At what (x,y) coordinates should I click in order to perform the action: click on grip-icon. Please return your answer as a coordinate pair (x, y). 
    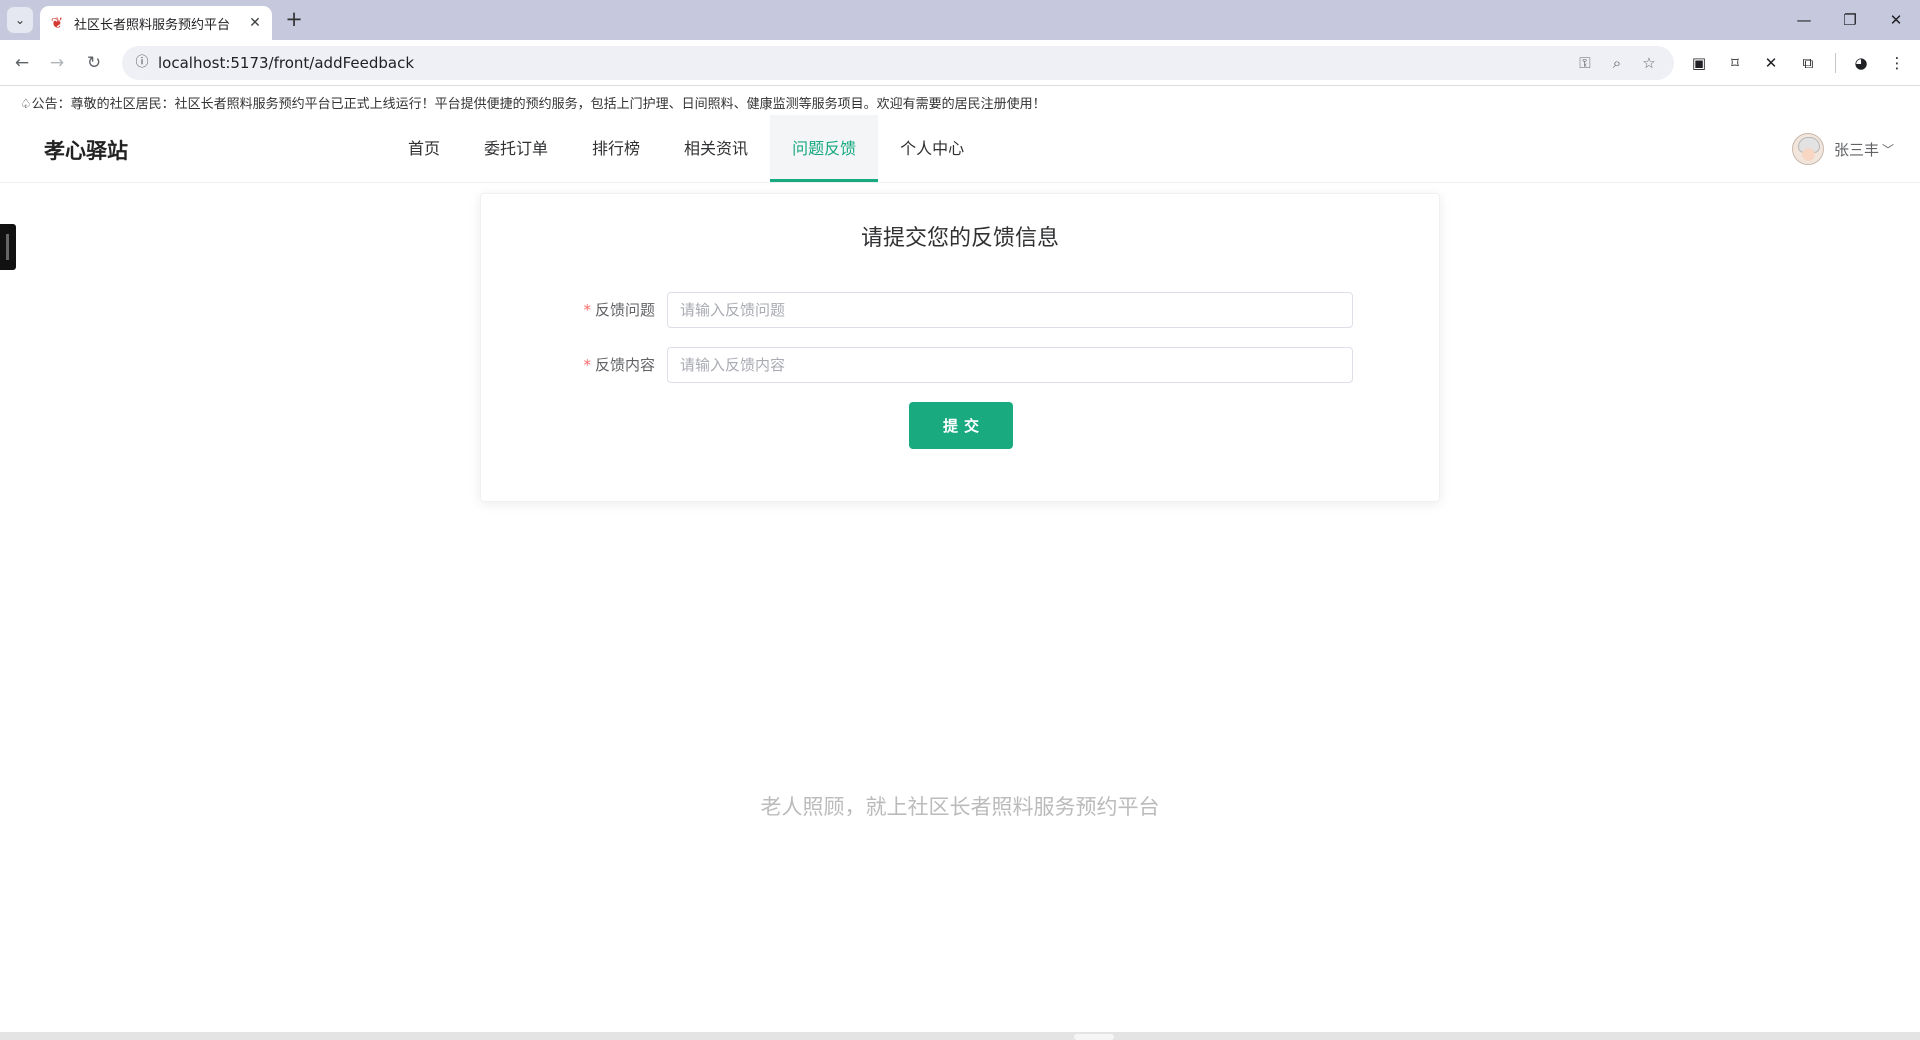
    Looking at the image, I should click on (7, 247).